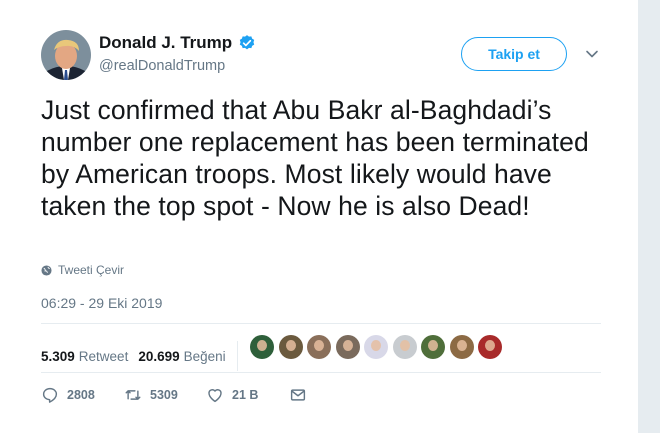  I want to click on retweet-button: 5309, so click(165, 395).